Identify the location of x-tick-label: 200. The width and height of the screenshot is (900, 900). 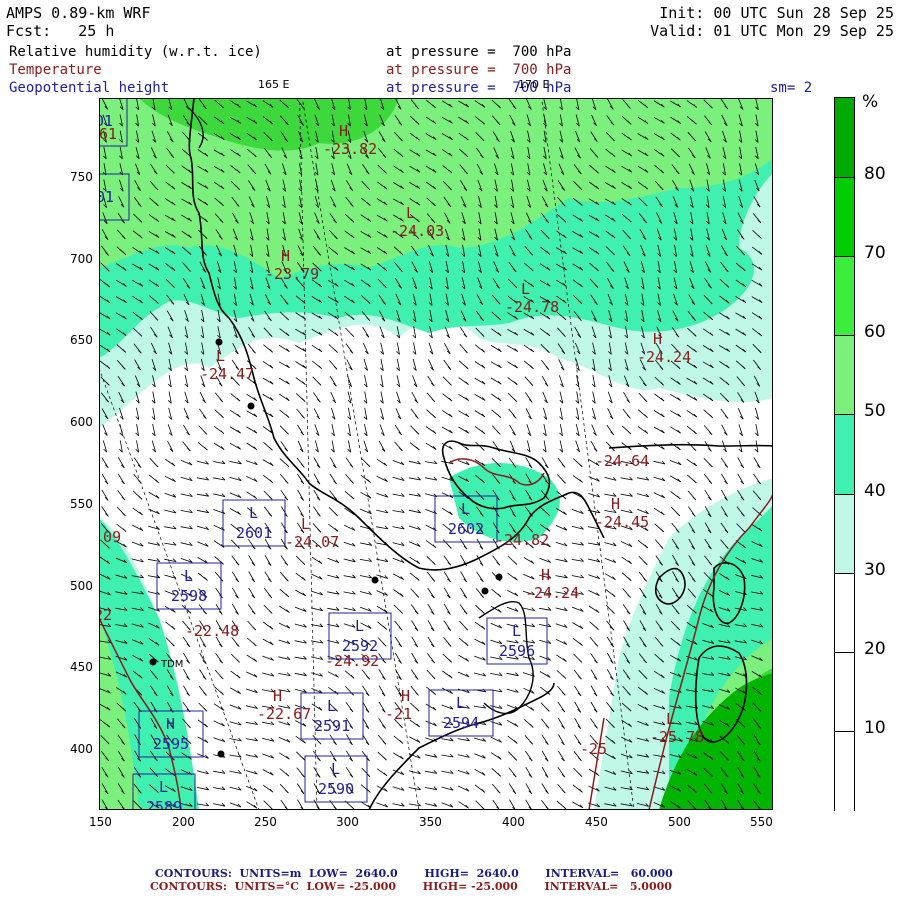
(183, 822).